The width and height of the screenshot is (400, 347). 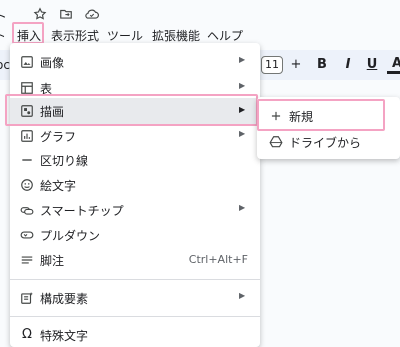 What do you see at coordinates (64, 299) in the screenshot?
I see `menu-item-label: 構成要素` at bounding box center [64, 299].